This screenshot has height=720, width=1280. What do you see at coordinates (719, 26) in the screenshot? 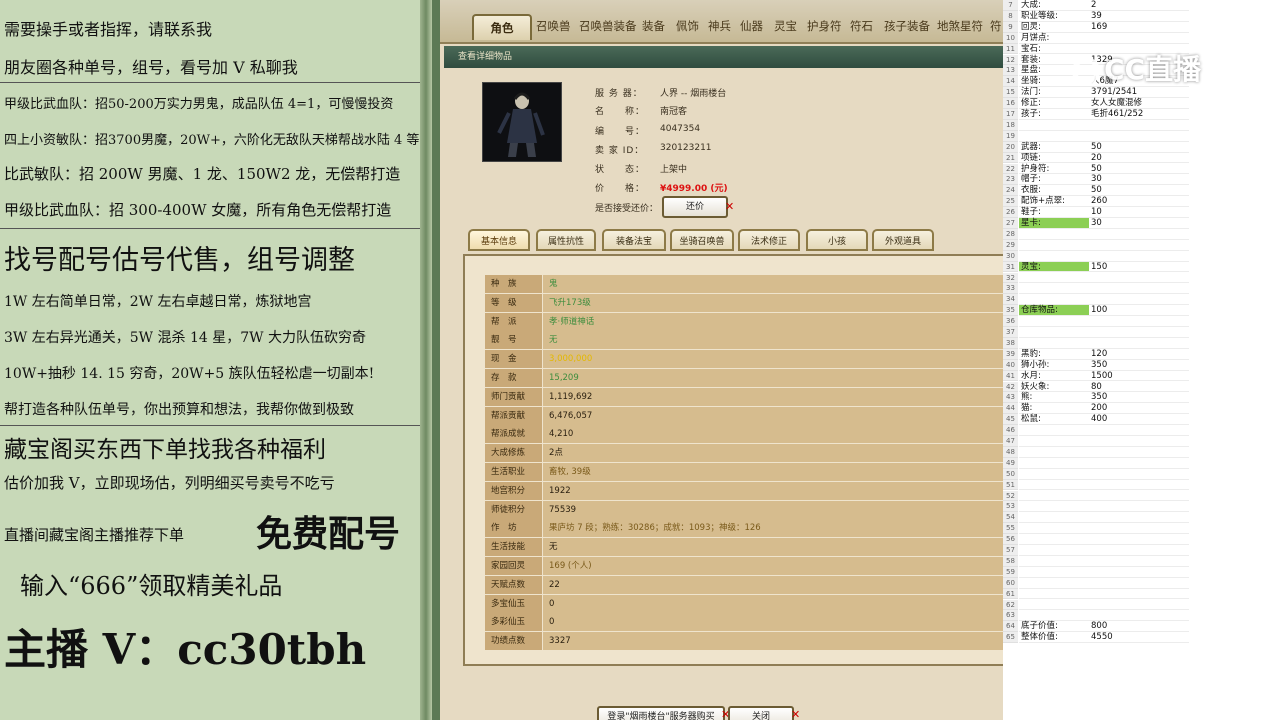
I see `tab-divine-weapon: 神兵` at bounding box center [719, 26].